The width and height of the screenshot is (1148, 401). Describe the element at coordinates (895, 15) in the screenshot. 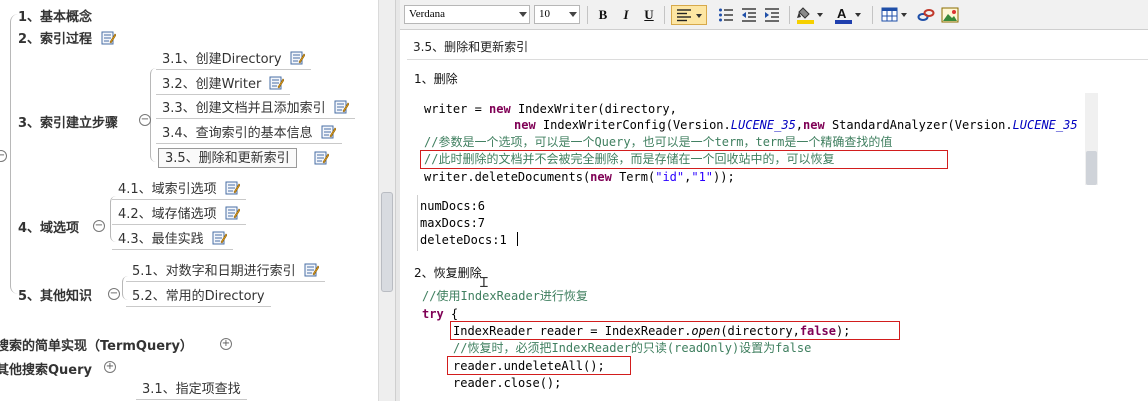

I see `insert-table-button` at that location.